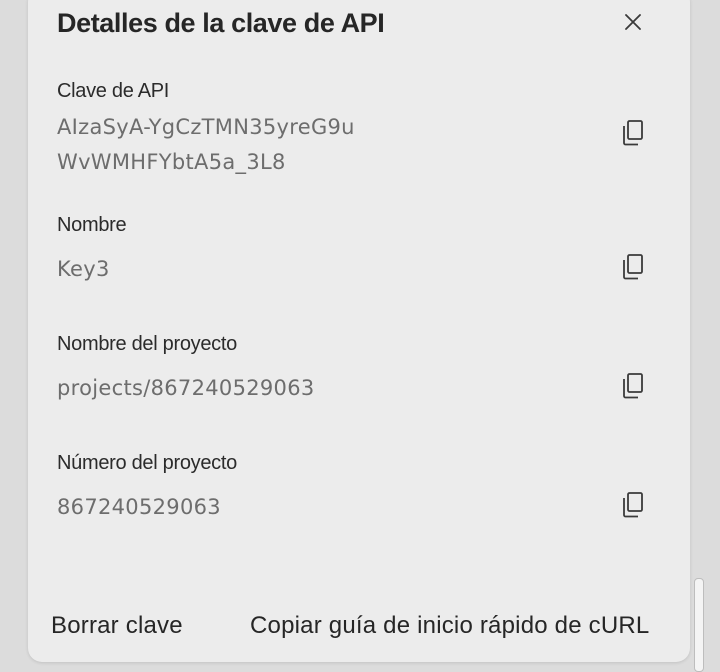 The width and height of the screenshot is (720, 672). Describe the element at coordinates (186, 388) in the screenshot. I see `field-value-project-name: projects/867240529063` at that location.